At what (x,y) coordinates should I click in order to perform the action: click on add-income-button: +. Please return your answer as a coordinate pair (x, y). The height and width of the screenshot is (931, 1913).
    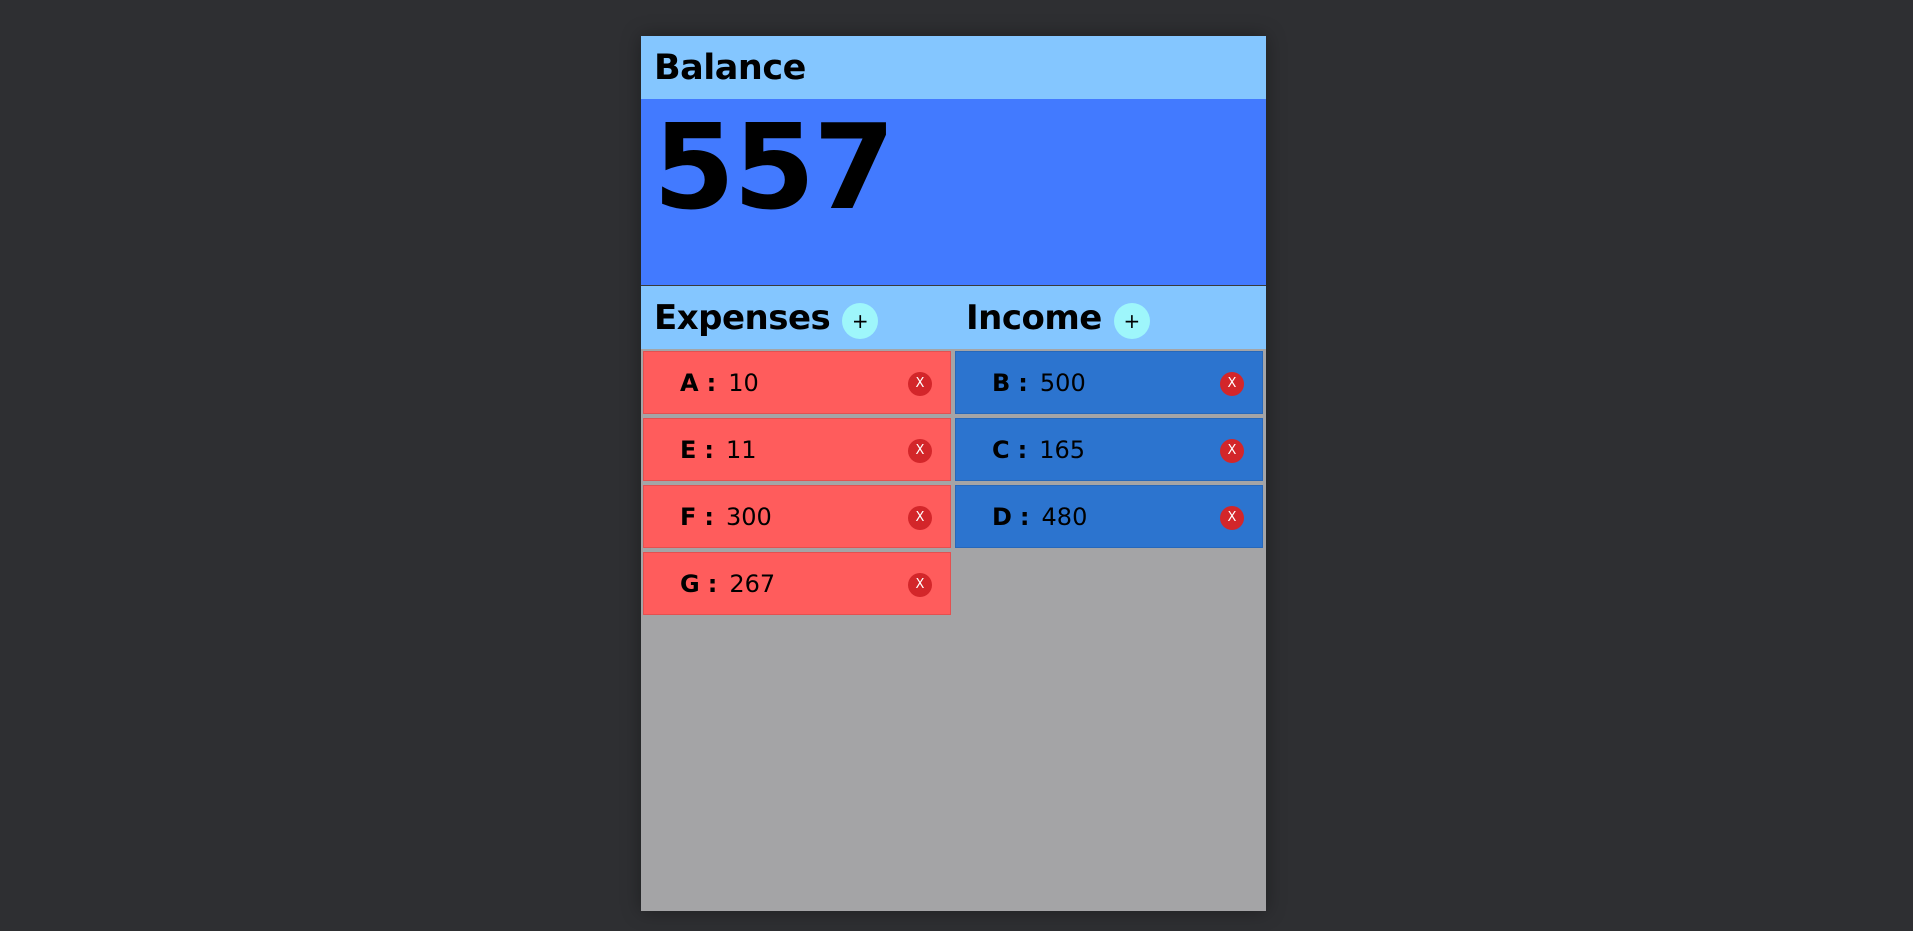
    Looking at the image, I should click on (1131, 320).